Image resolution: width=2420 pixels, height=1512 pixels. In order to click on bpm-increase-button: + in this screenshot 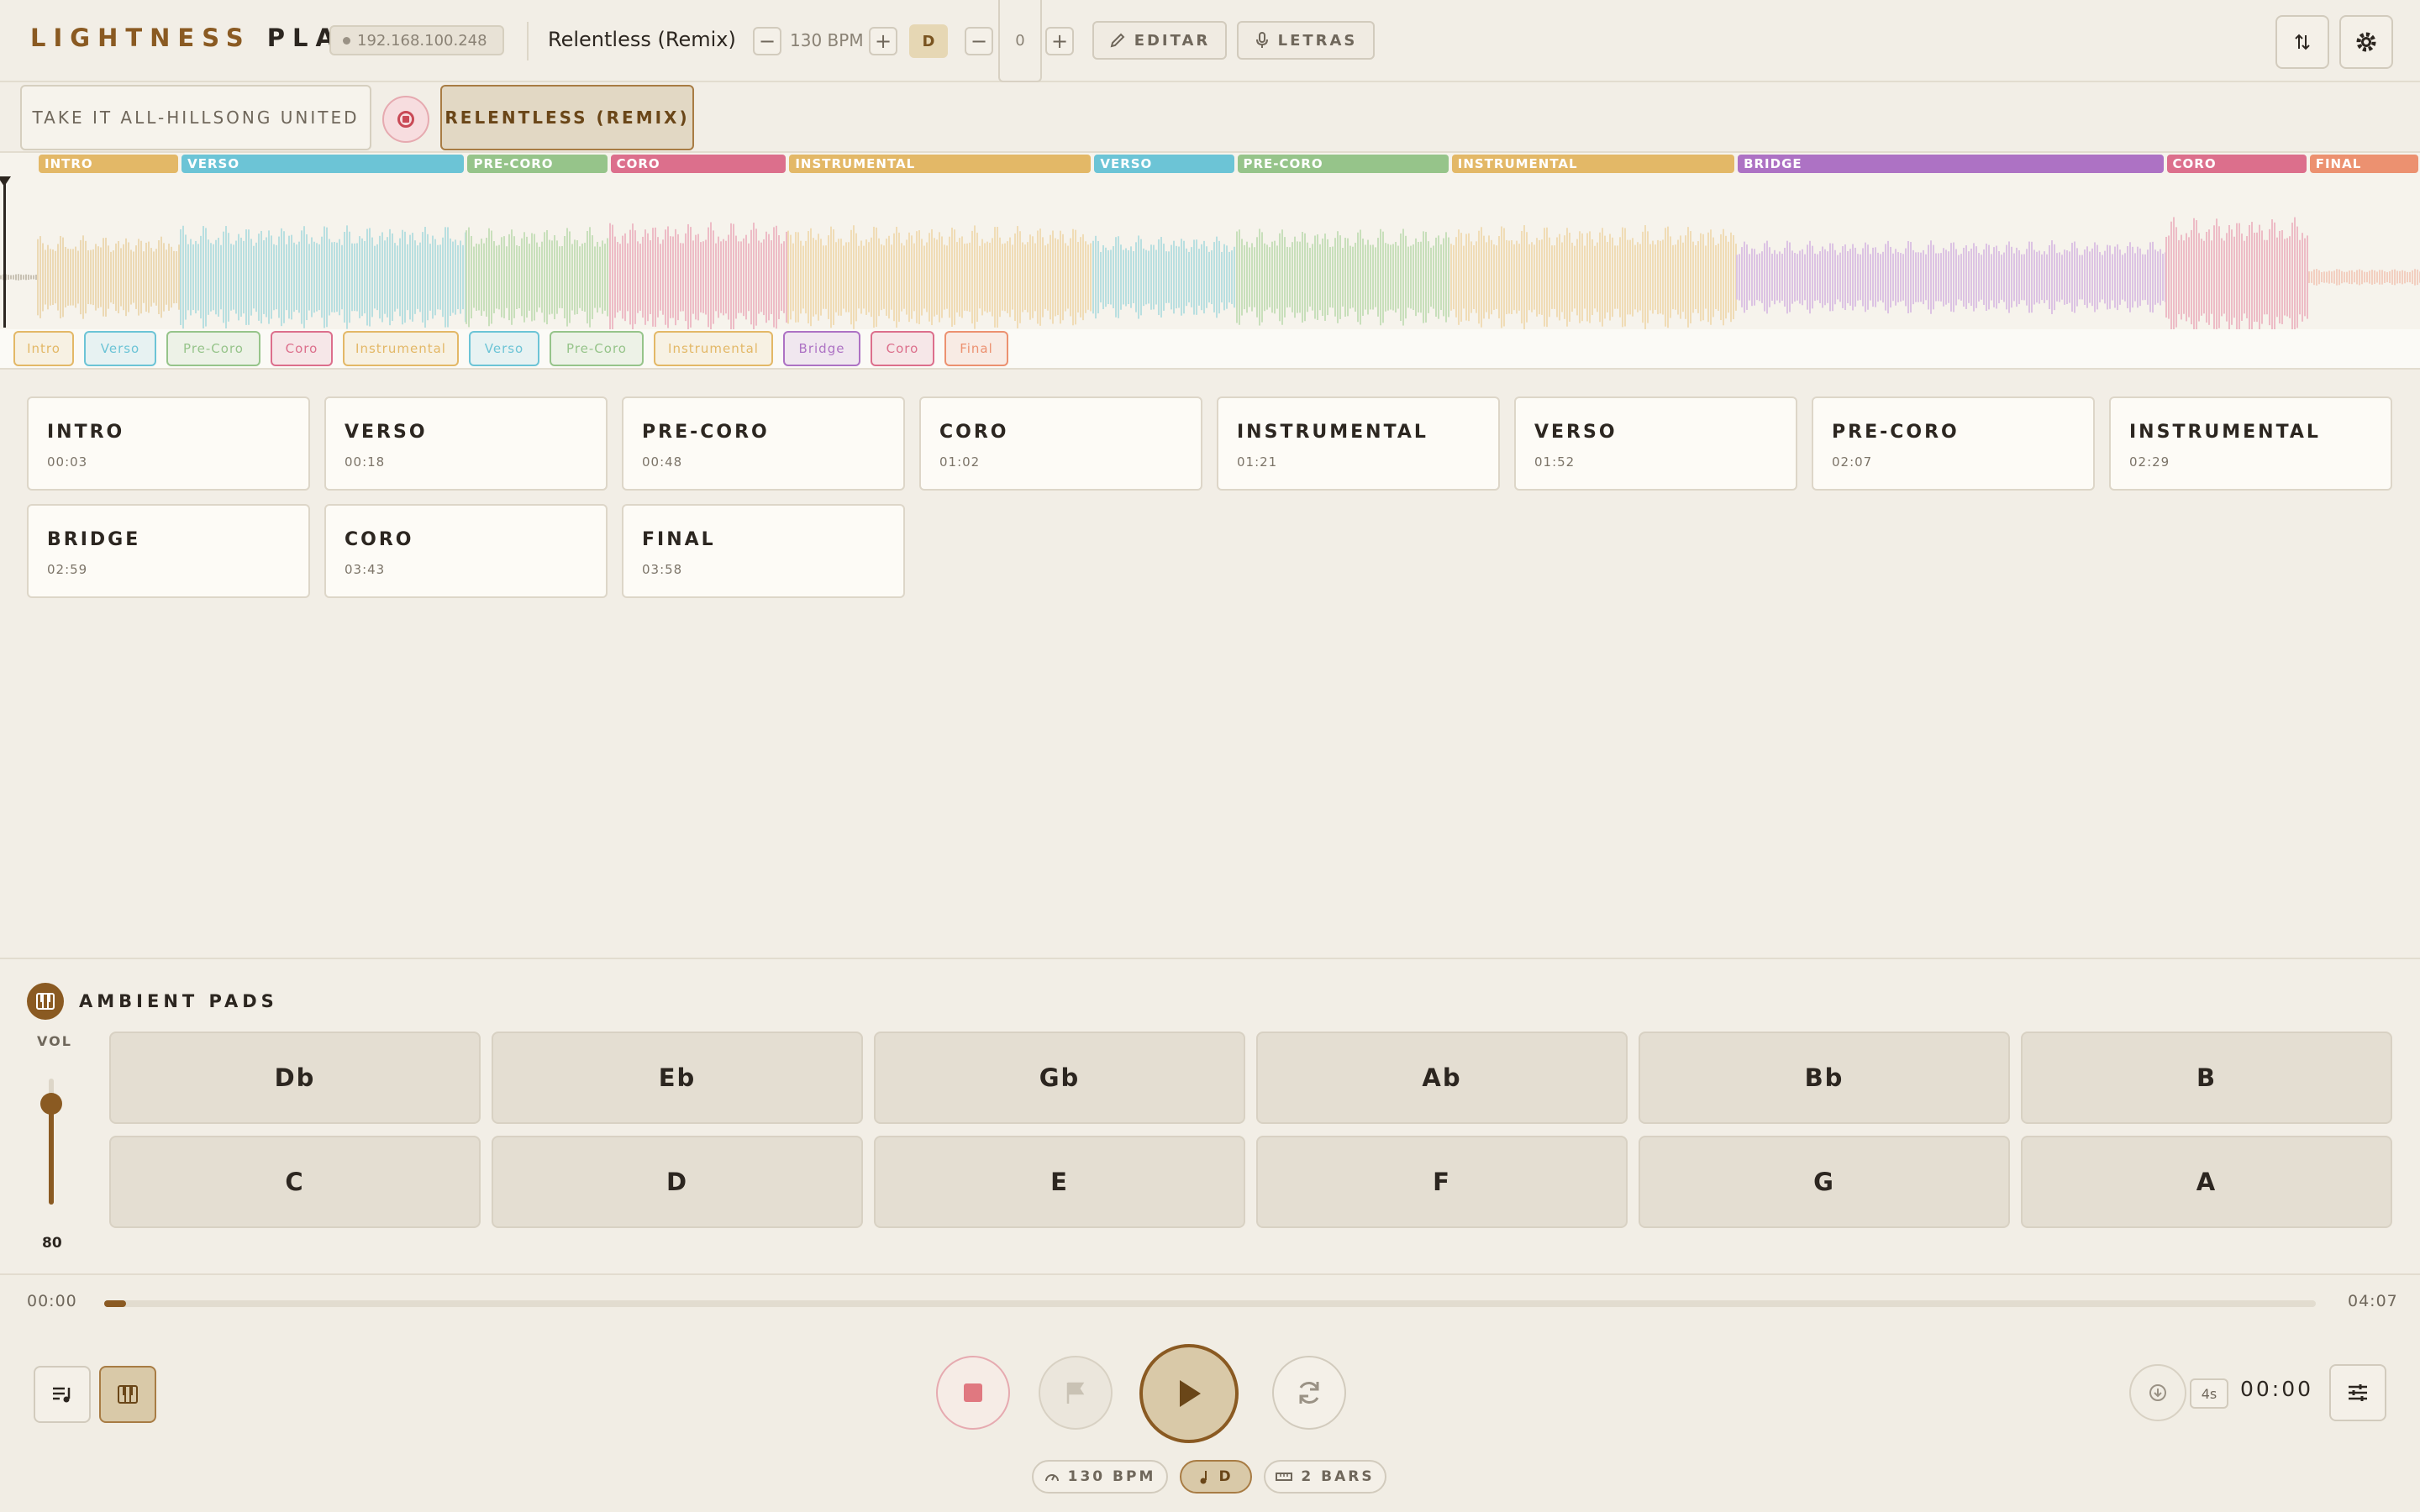, I will do `click(883, 41)`.